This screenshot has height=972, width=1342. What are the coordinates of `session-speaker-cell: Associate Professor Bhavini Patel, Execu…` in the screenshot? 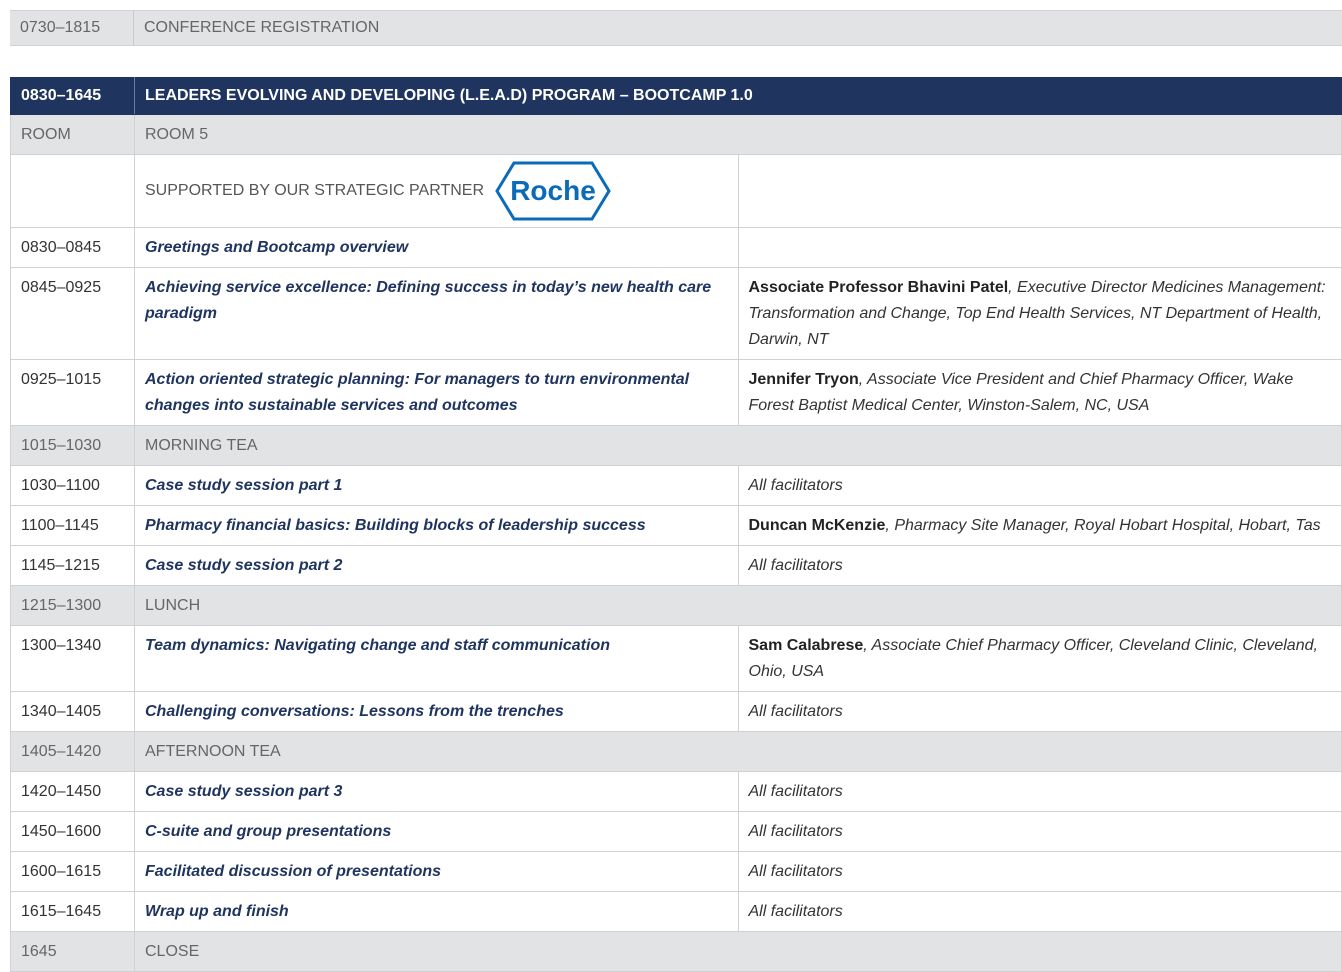 It's located at (1039, 313).